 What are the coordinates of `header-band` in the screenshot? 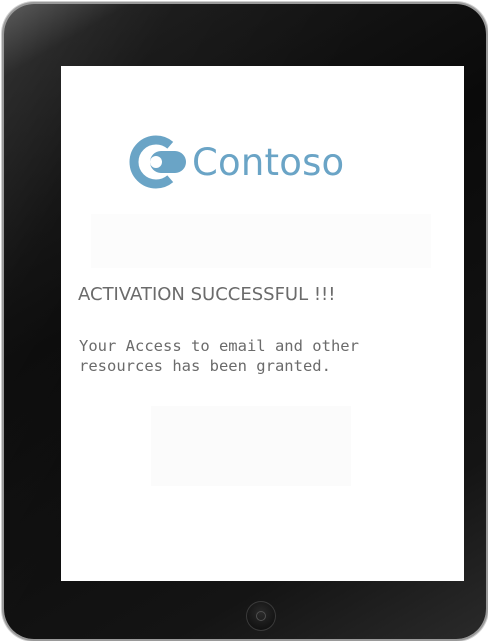 It's located at (261, 241).